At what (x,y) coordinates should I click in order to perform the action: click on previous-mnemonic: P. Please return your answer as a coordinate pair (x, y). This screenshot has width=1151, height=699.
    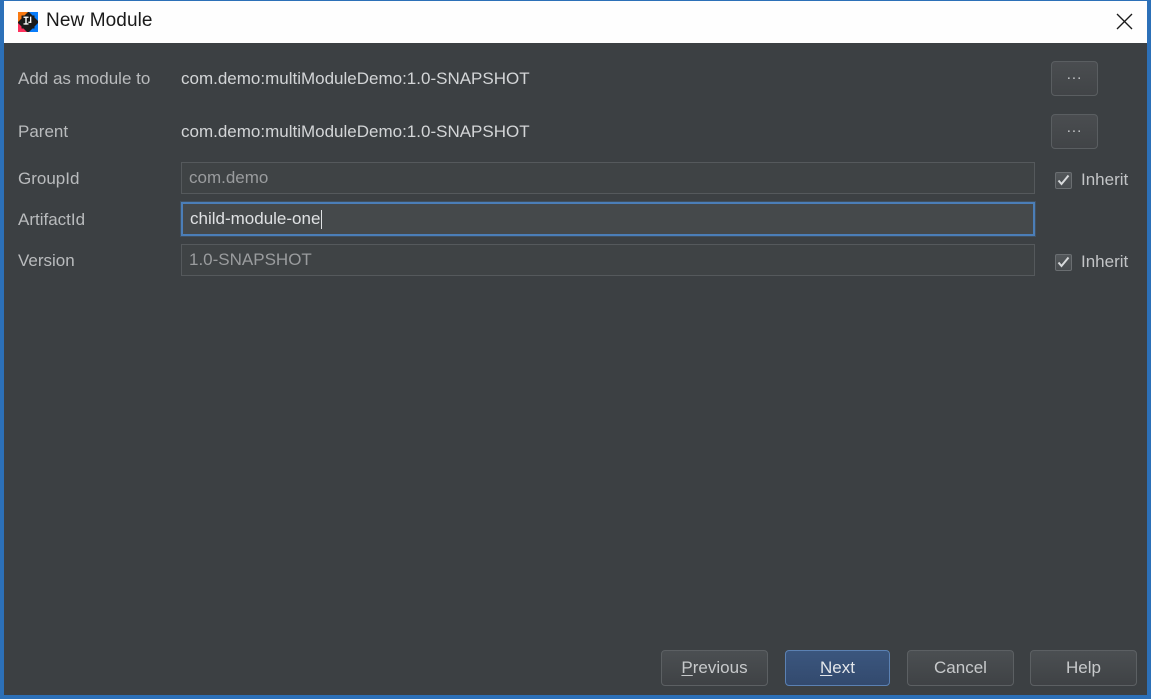
    Looking at the image, I should click on (687, 667).